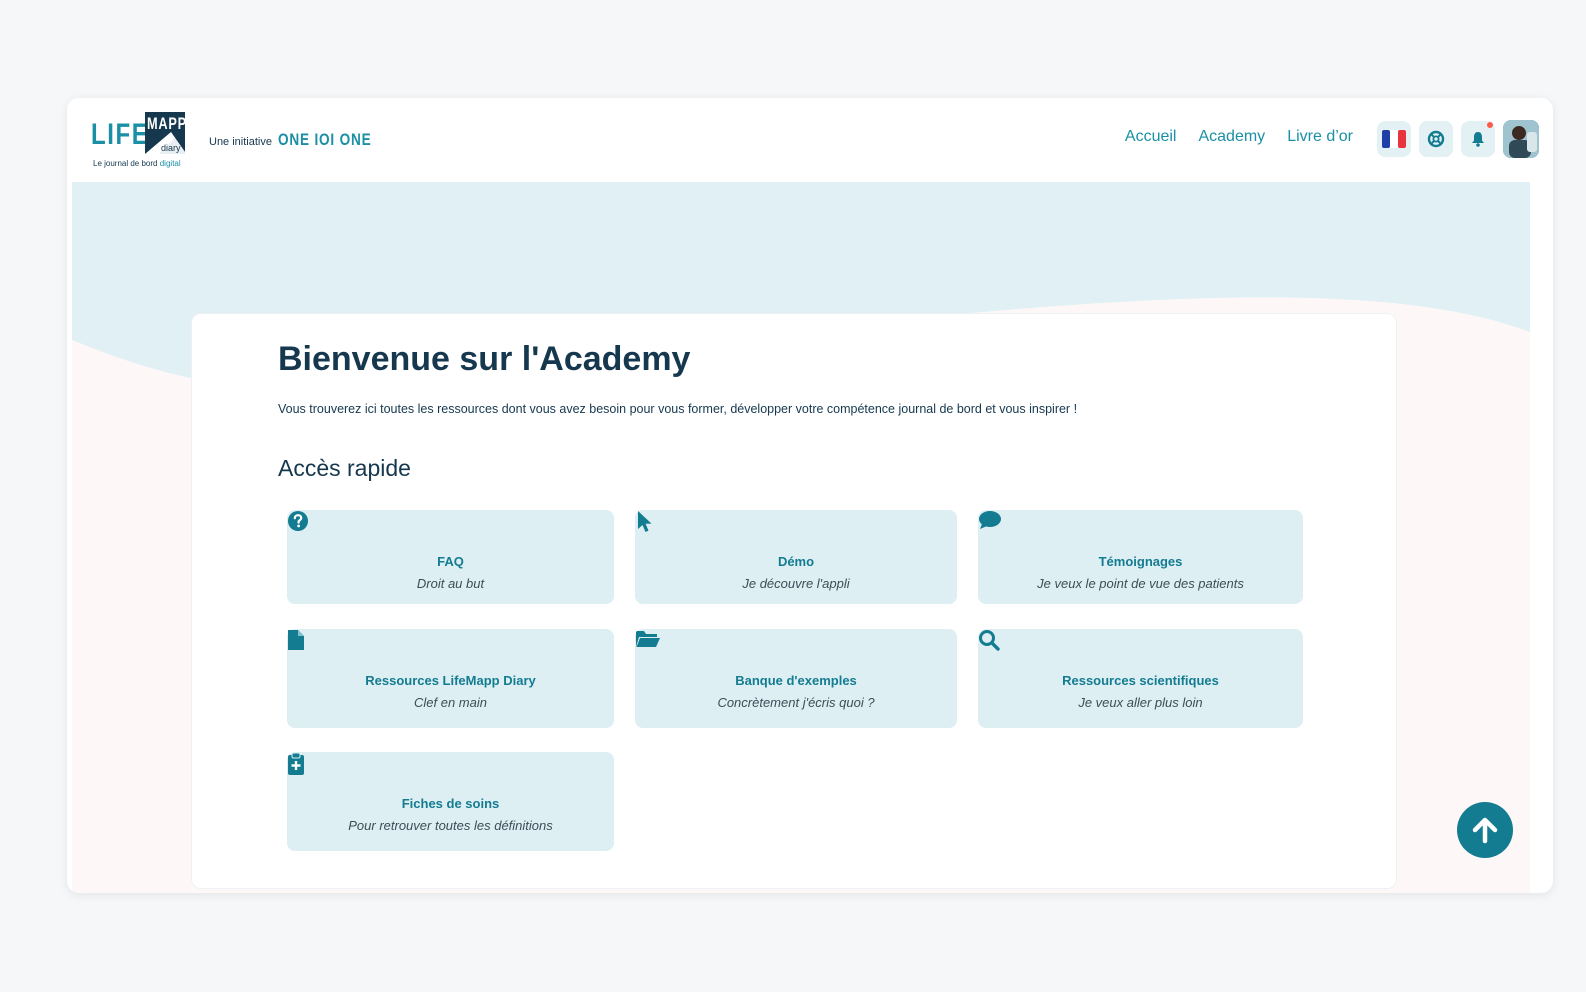  I want to click on scroll-to-top-button, so click(1485, 830).